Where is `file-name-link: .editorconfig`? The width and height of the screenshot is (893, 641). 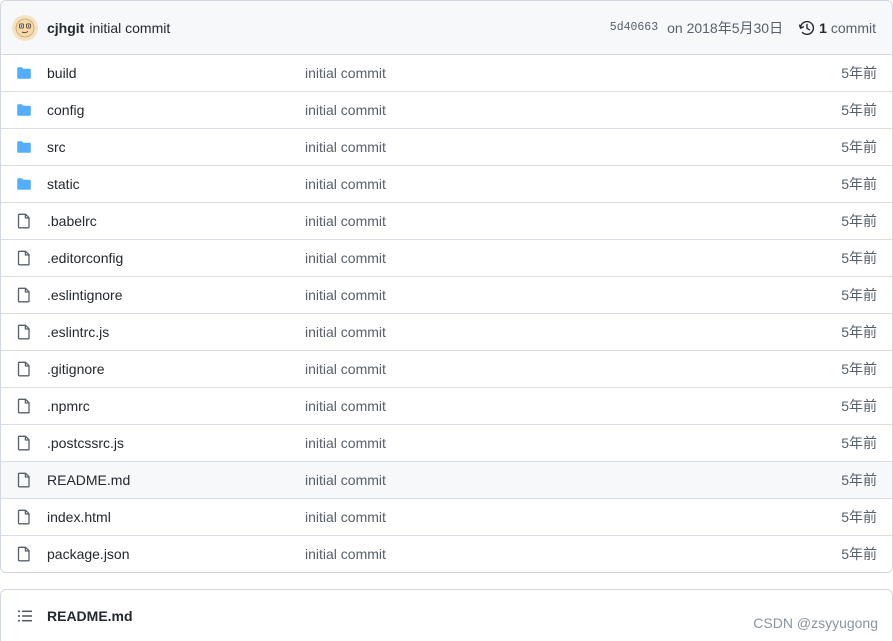 file-name-link: .editorconfig is located at coordinates (85, 258).